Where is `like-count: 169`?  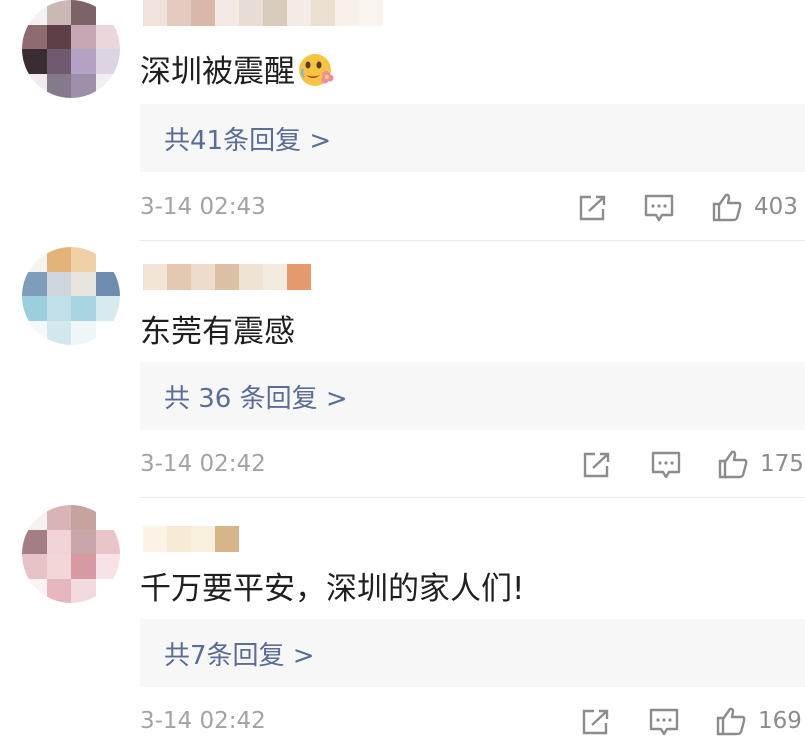
like-count: 169 is located at coordinates (780, 721).